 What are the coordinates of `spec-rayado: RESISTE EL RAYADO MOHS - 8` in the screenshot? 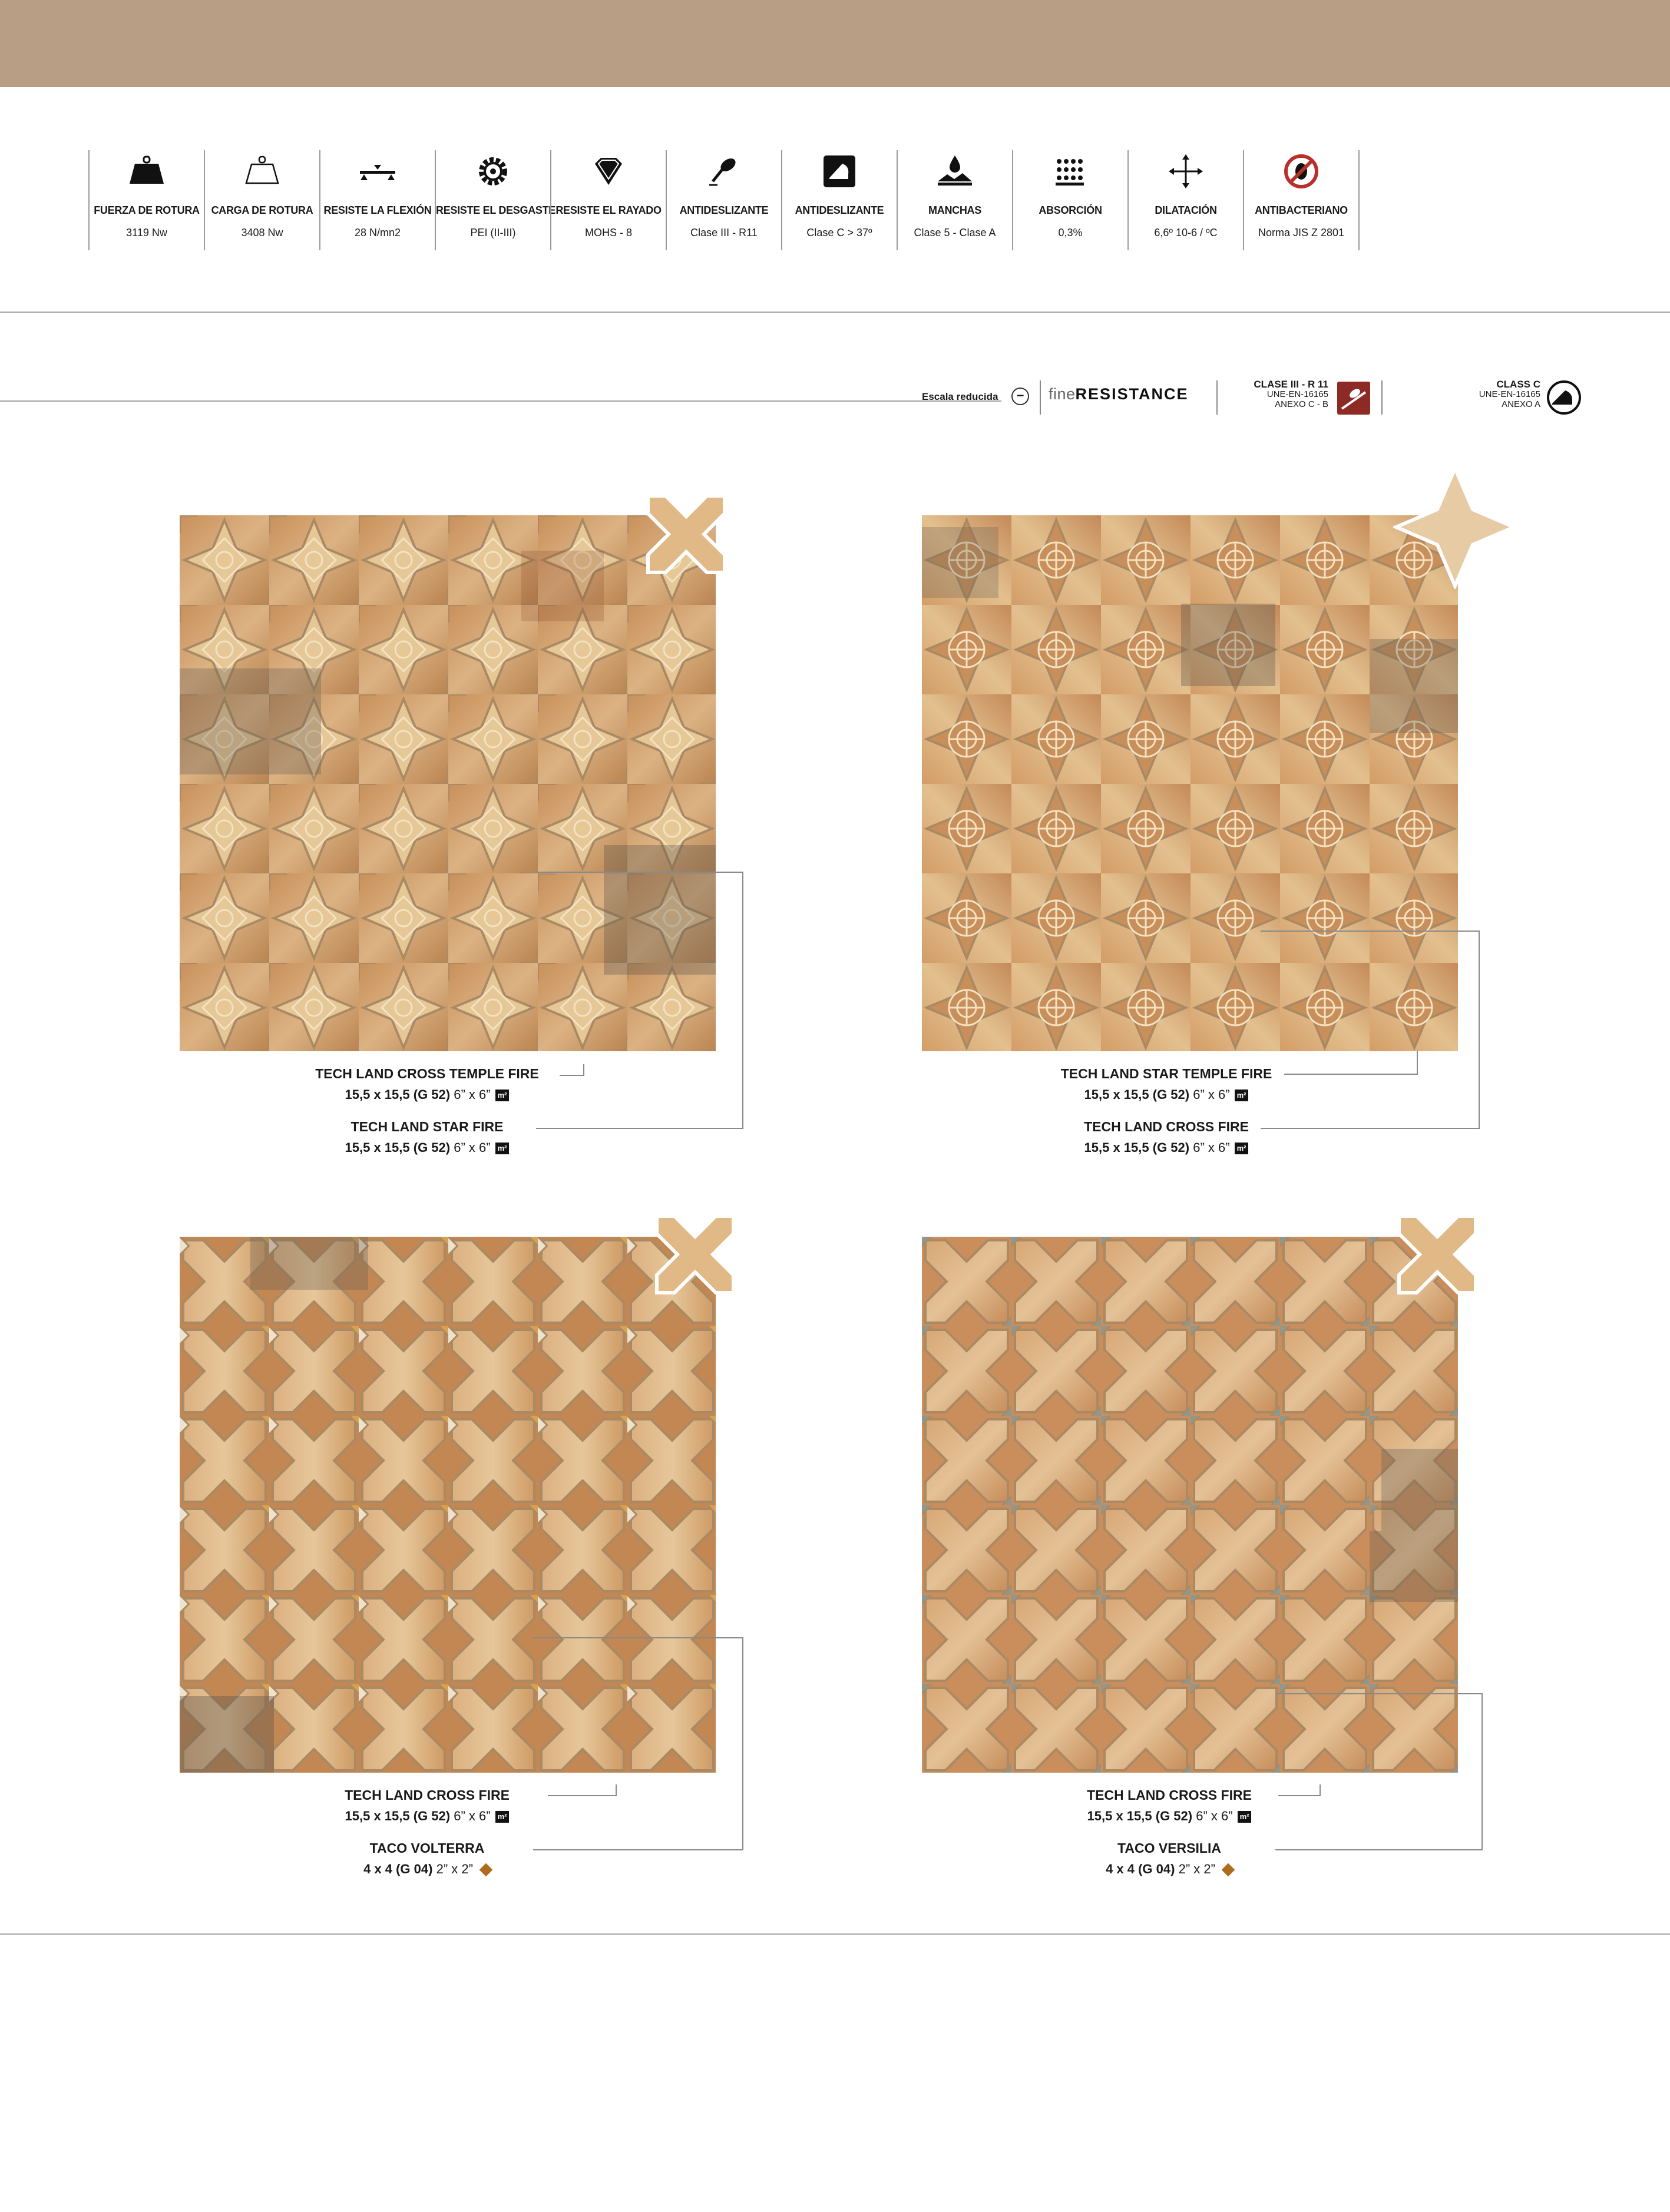 It's located at (608, 200).